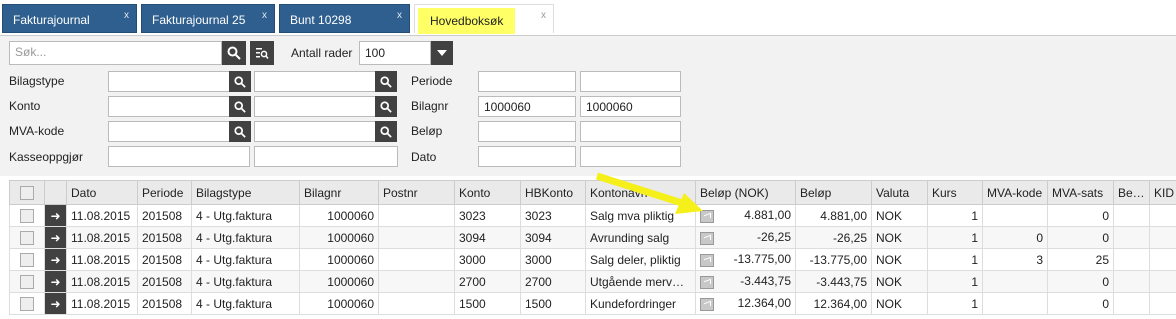 The height and width of the screenshot is (319, 1176). Describe the element at coordinates (315, 81) in the screenshot. I see `bilagstype-to-input` at that location.